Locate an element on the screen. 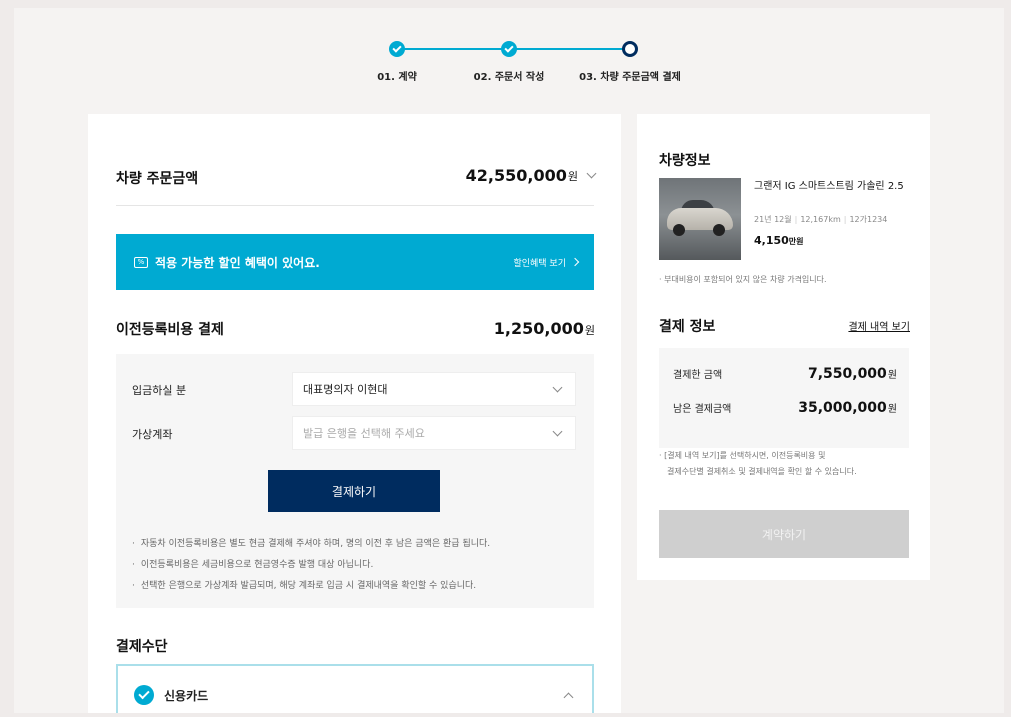 This screenshot has width=1011, height=717. step-1-check-icon is located at coordinates (397, 49).